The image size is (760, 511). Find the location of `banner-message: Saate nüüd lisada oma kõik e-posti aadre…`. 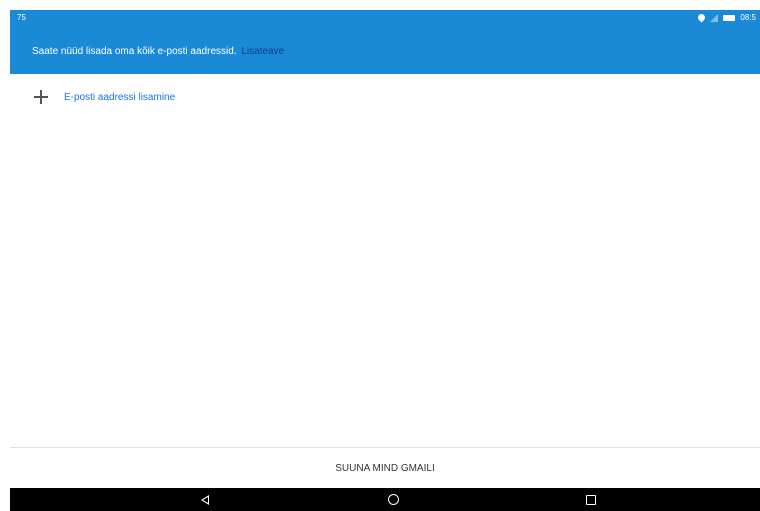

banner-message: Saate nüüd lisada oma kõik e-posti aadre… is located at coordinates (158, 51).